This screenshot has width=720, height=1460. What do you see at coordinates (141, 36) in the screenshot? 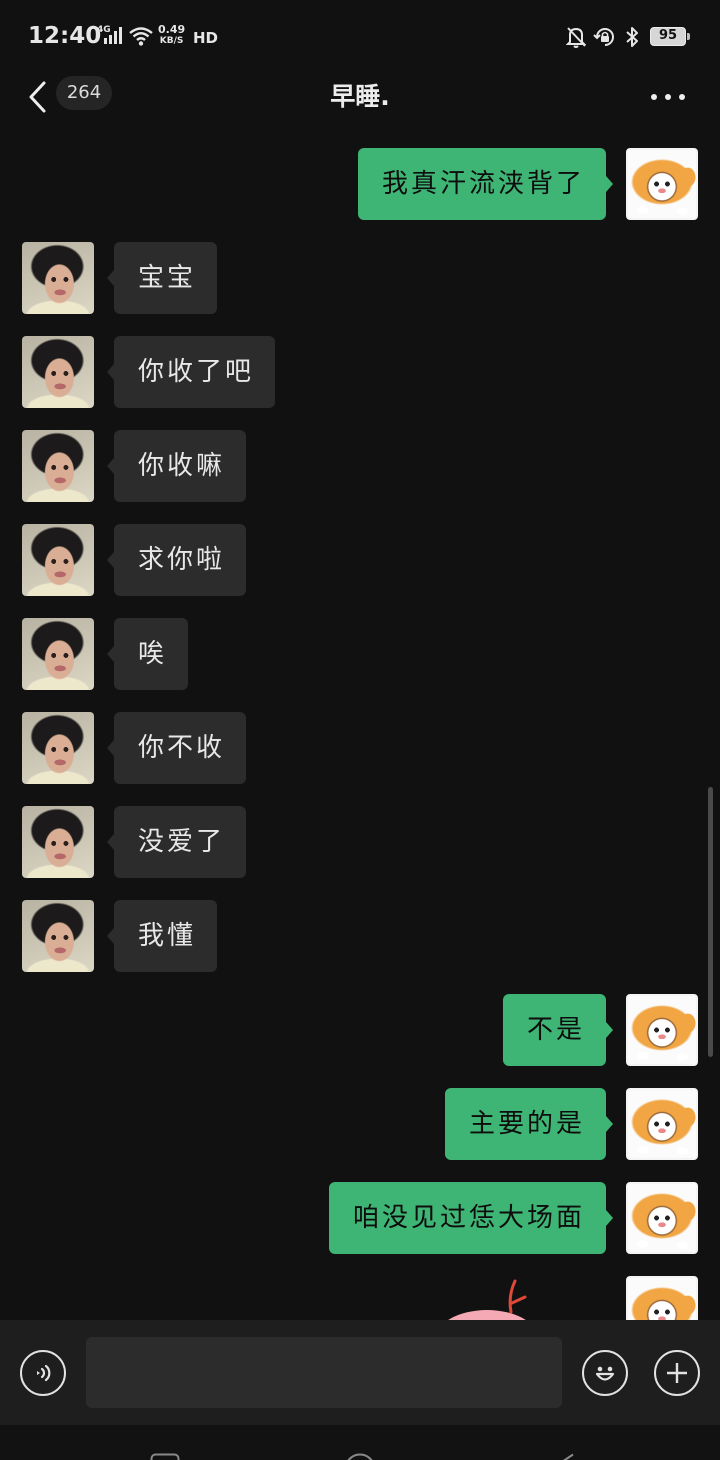
I see `wifi-icon` at bounding box center [141, 36].